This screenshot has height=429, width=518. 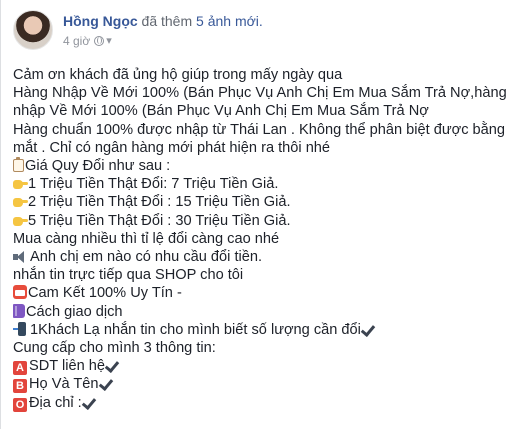 I want to click on photos-link: 5 ảnh mới., so click(x=229, y=21).